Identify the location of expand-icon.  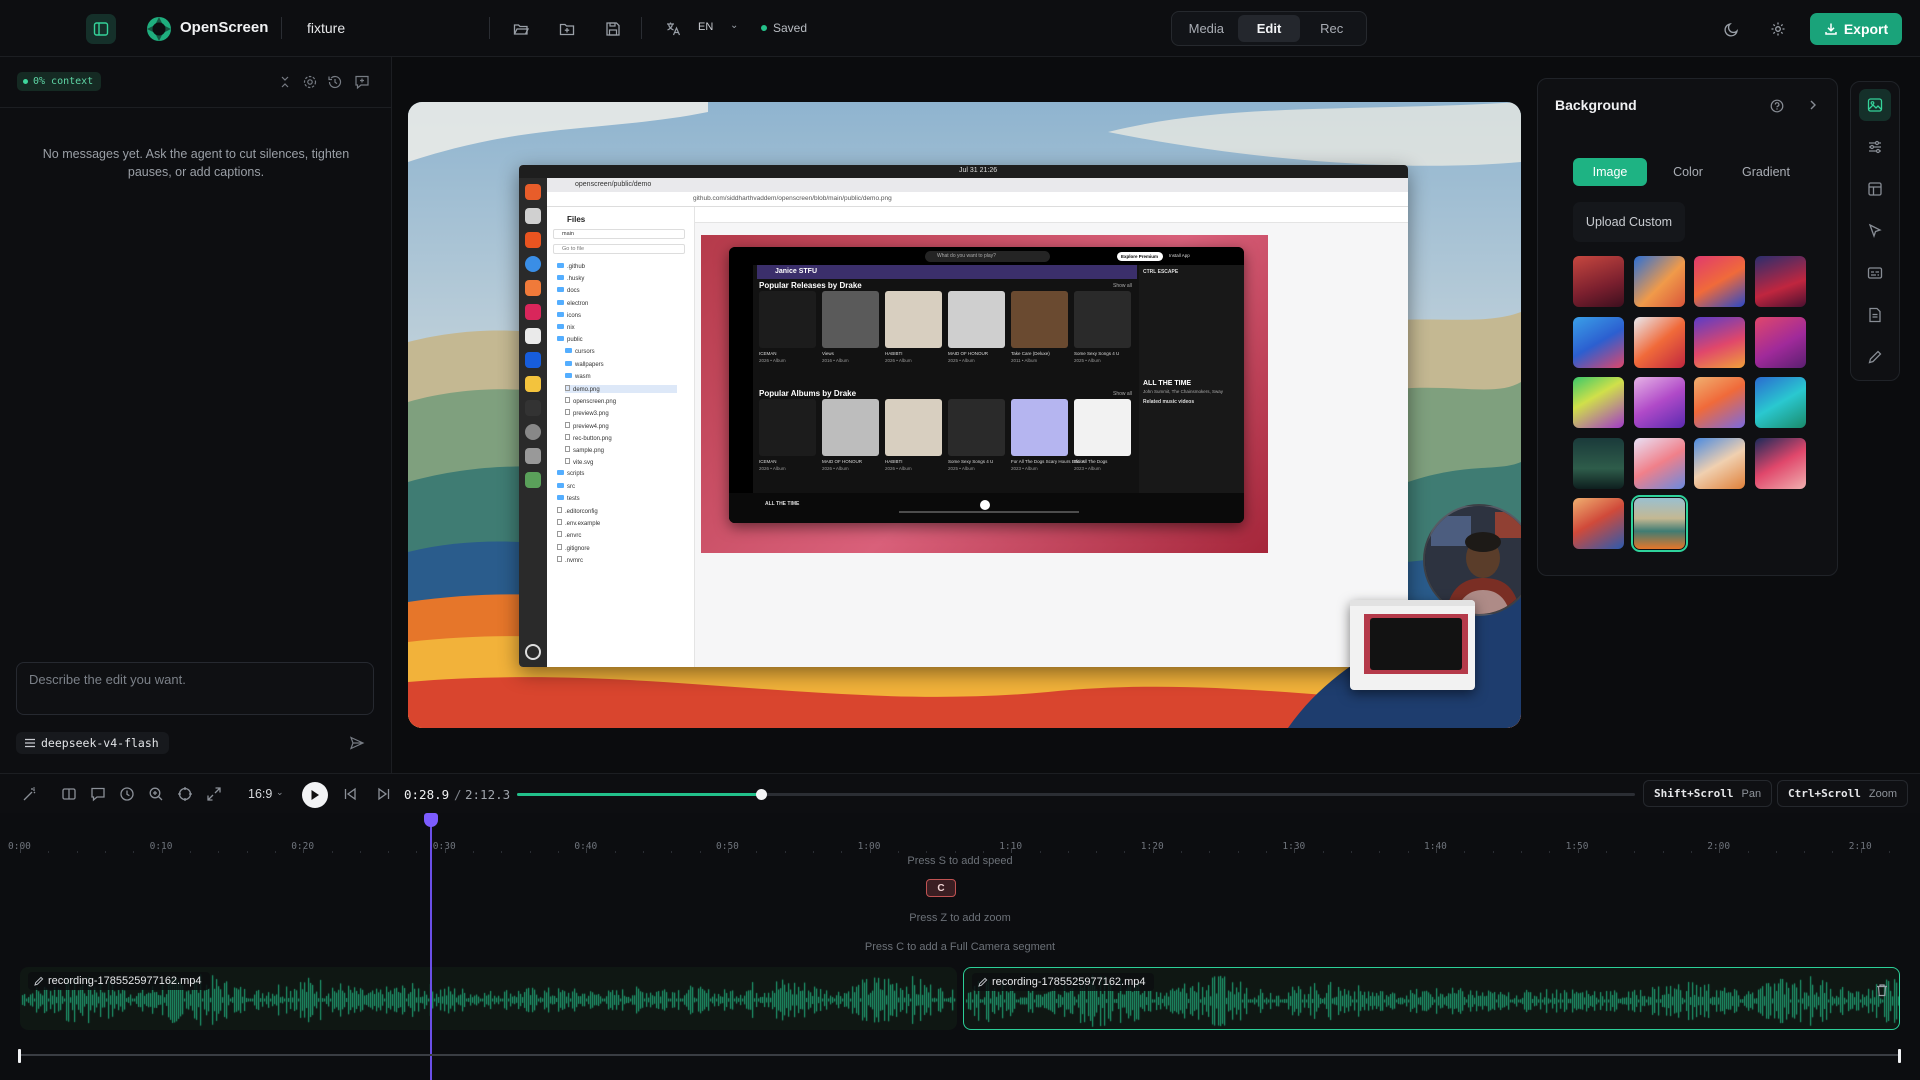
(214, 794).